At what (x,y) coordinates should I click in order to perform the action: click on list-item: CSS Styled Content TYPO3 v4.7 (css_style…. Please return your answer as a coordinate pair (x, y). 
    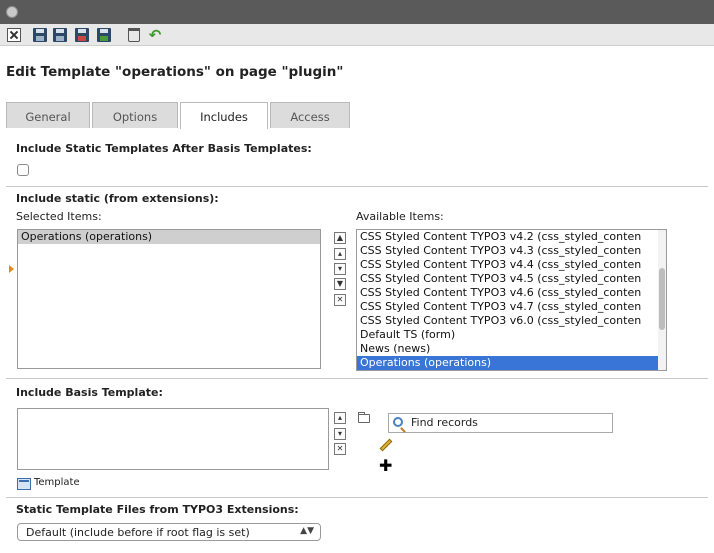
    Looking at the image, I should click on (511, 307).